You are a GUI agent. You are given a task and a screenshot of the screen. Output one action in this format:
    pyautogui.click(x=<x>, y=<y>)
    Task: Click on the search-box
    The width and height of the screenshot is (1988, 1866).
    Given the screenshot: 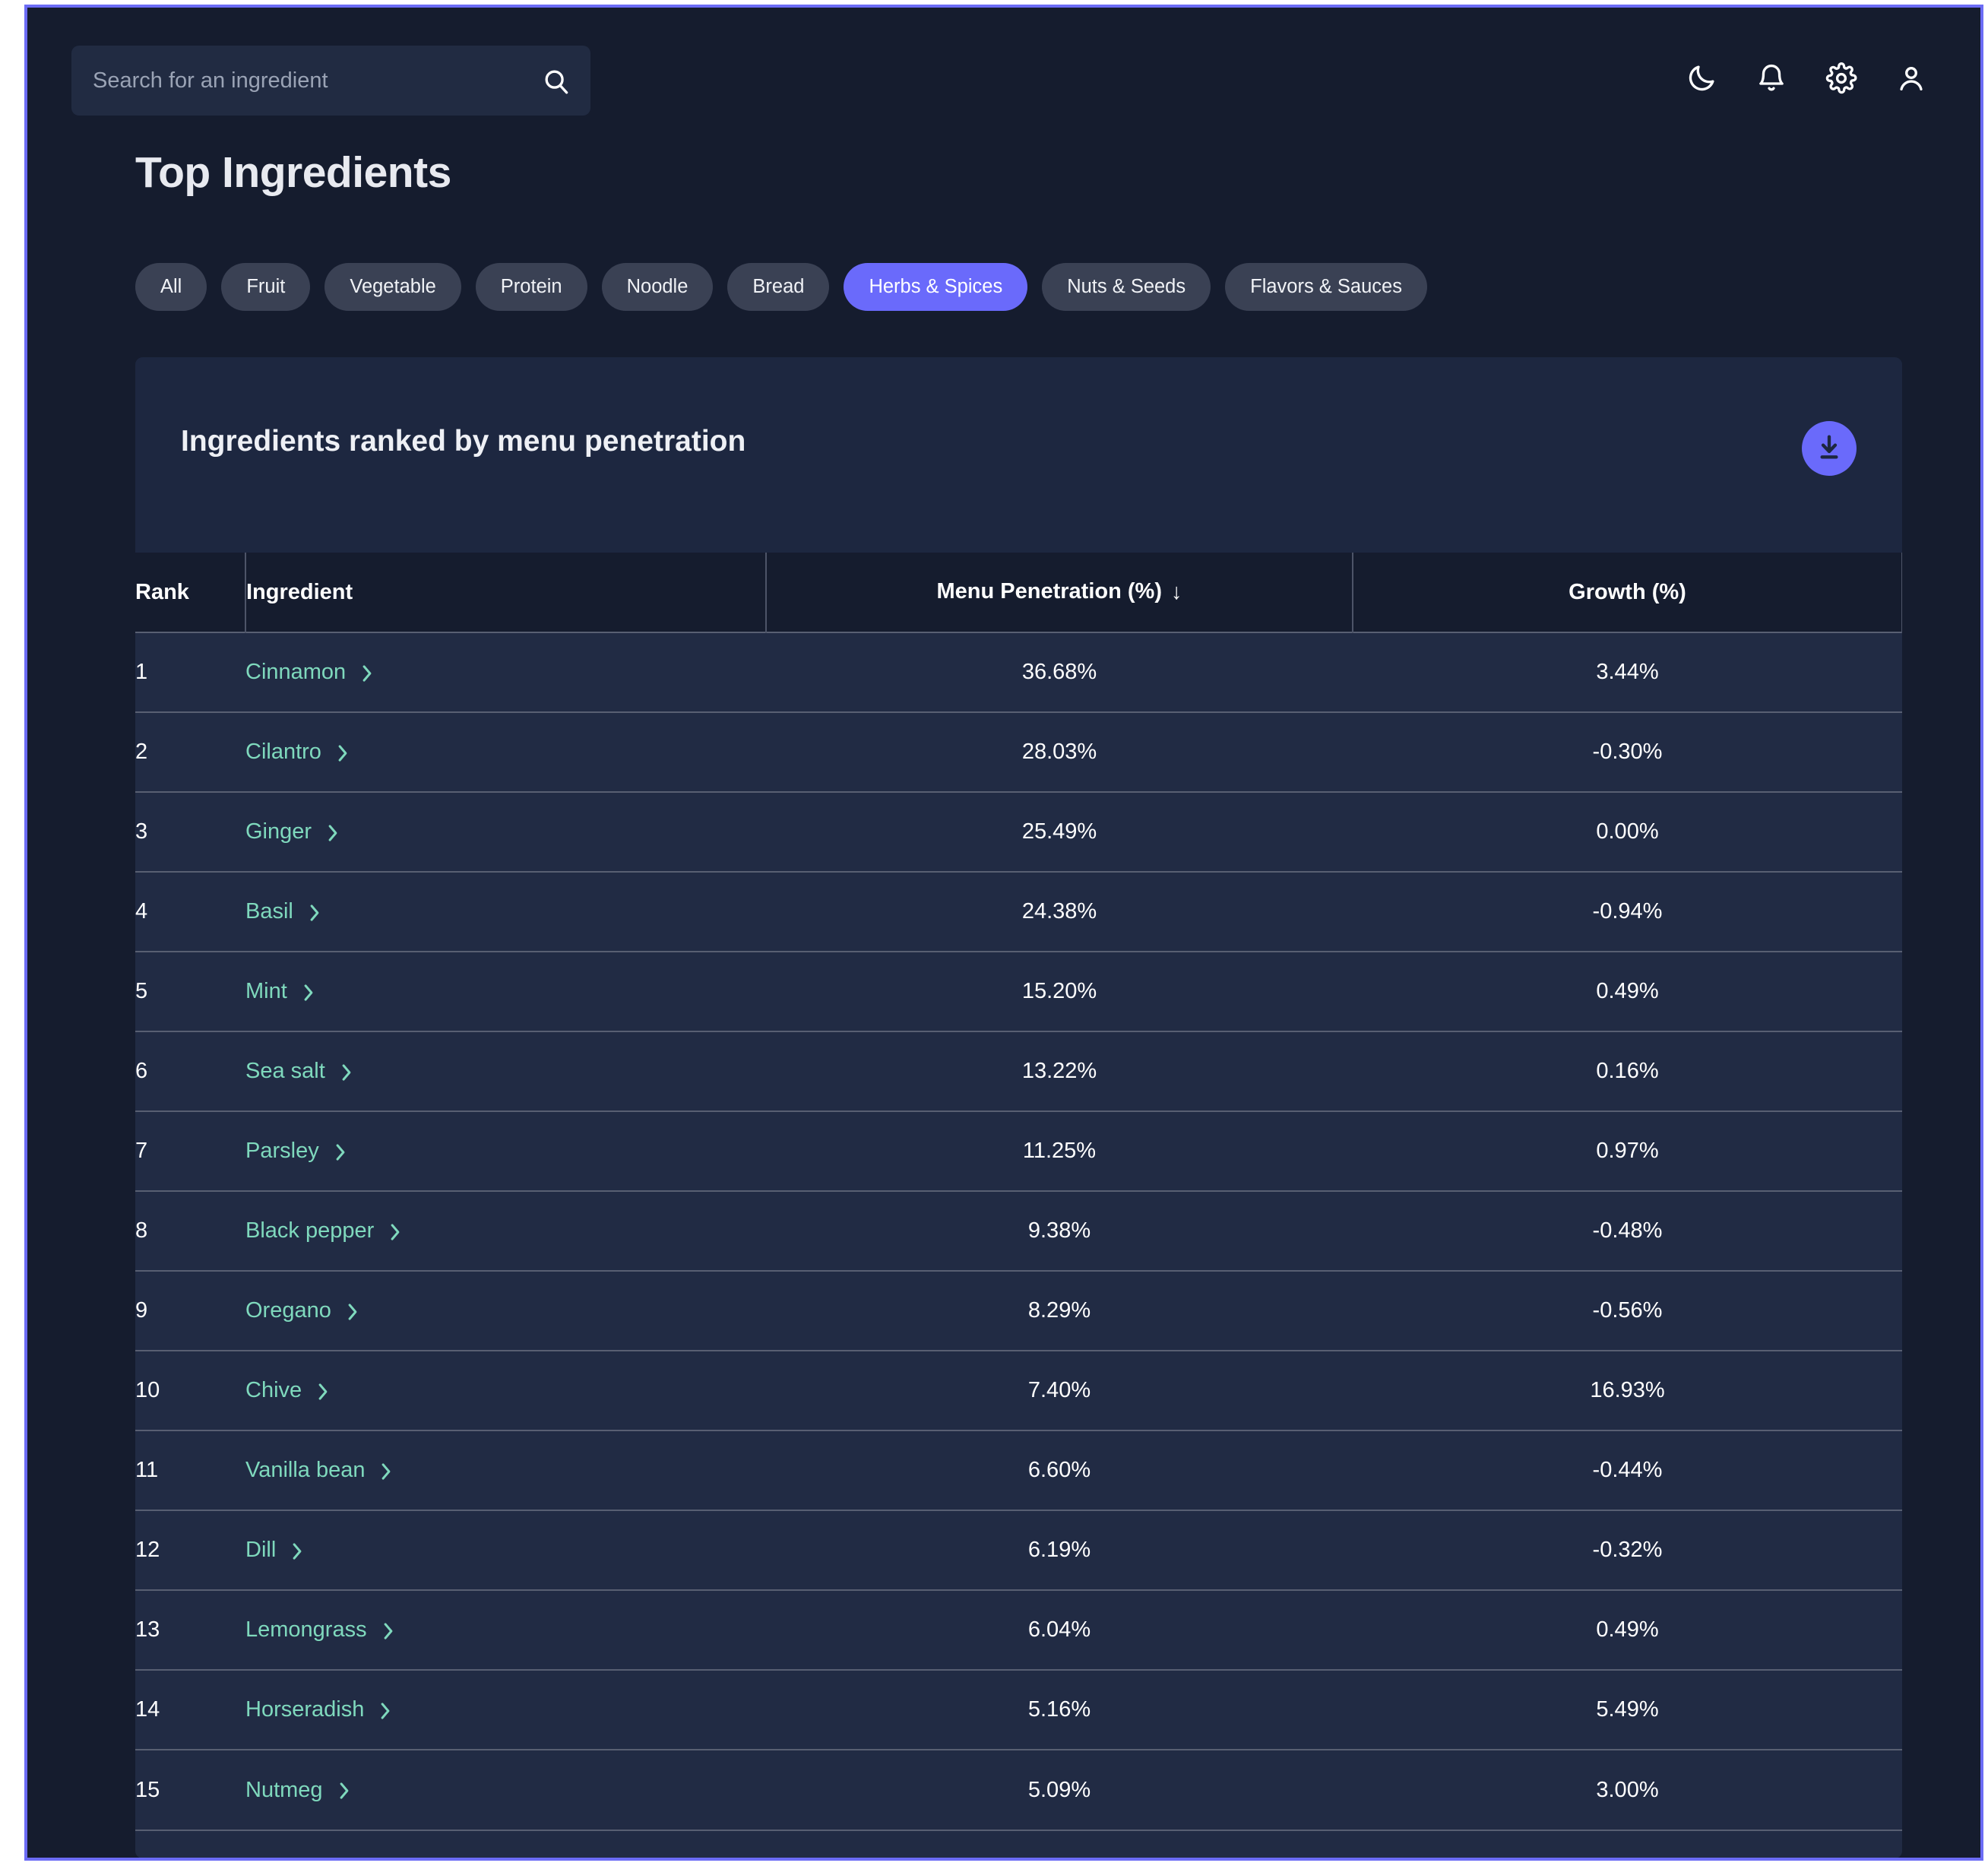 What is the action you would take?
    pyautogui.click(x=330, y=81)
    